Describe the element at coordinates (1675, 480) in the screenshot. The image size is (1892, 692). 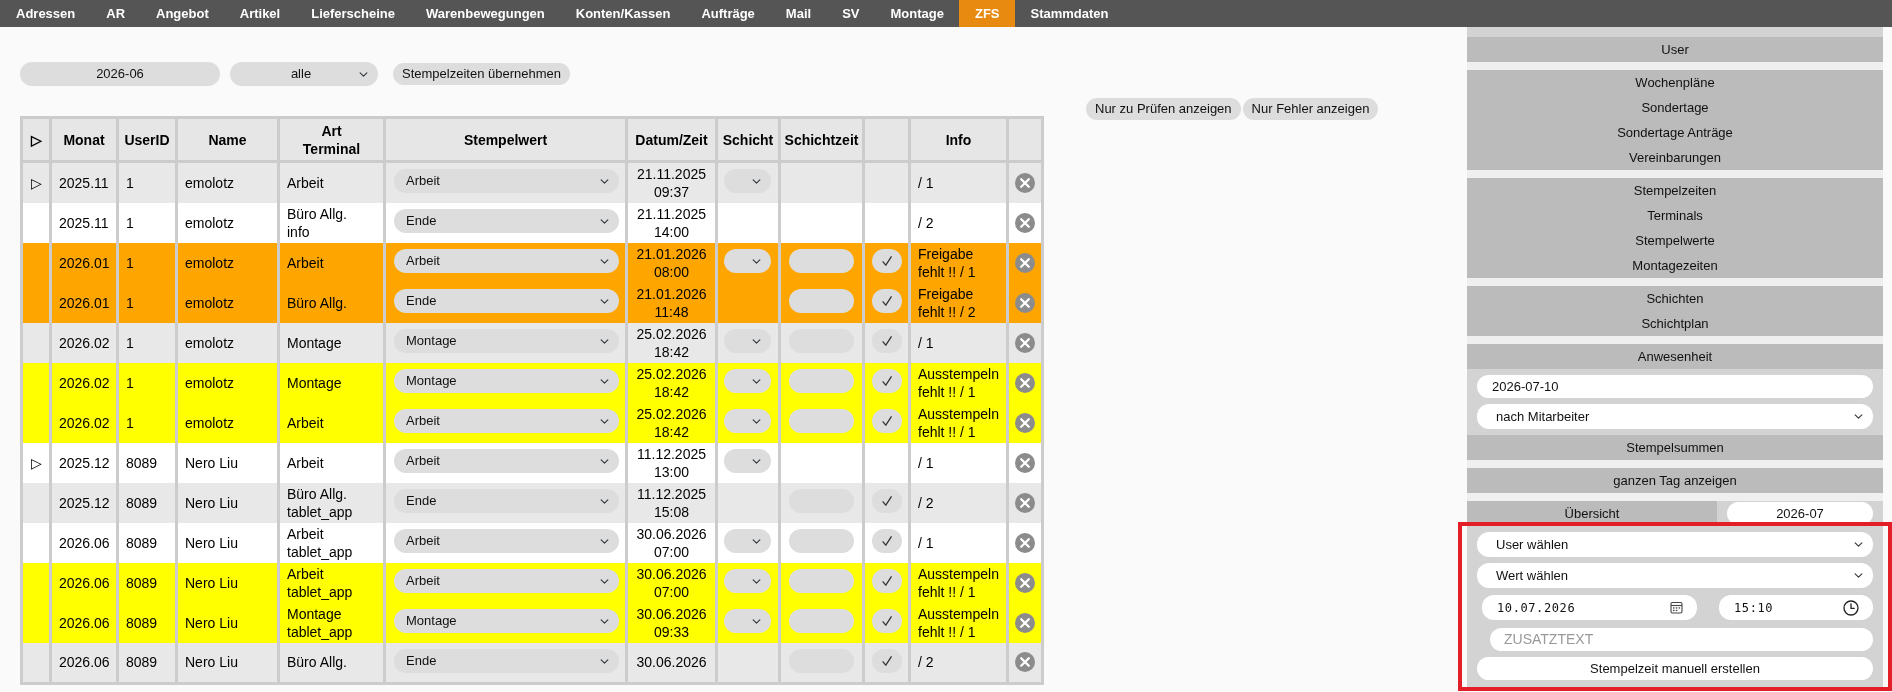
I see `sidebar-link: ganzen Tag anzeigen` at that location.